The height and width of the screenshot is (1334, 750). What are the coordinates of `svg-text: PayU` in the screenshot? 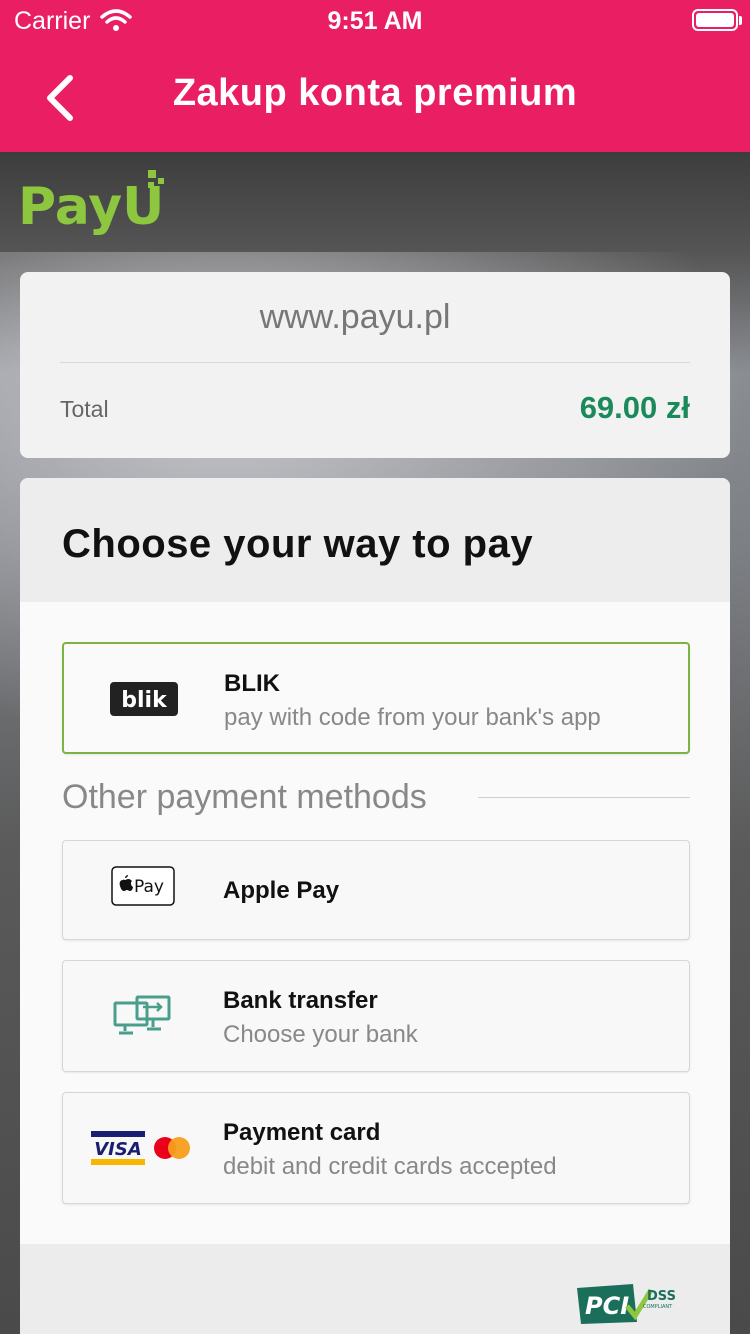 It's located at (91, 207).